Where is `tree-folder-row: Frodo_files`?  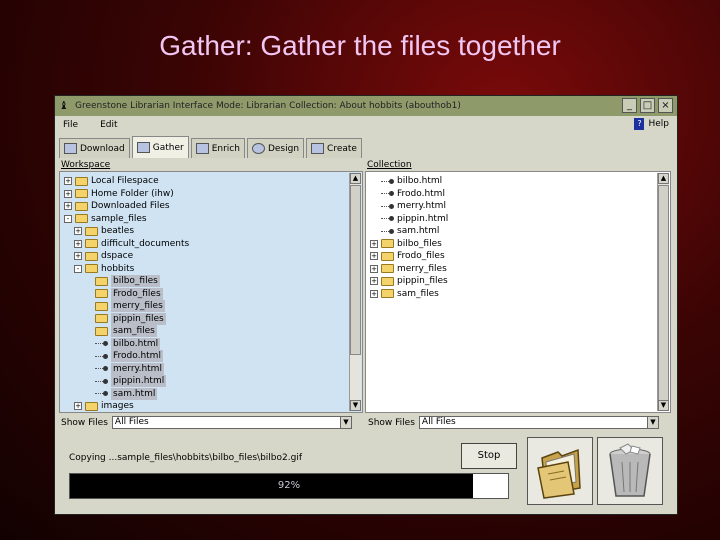
tree-folder-row: Frodo_files is located at coordinates (123, 293).